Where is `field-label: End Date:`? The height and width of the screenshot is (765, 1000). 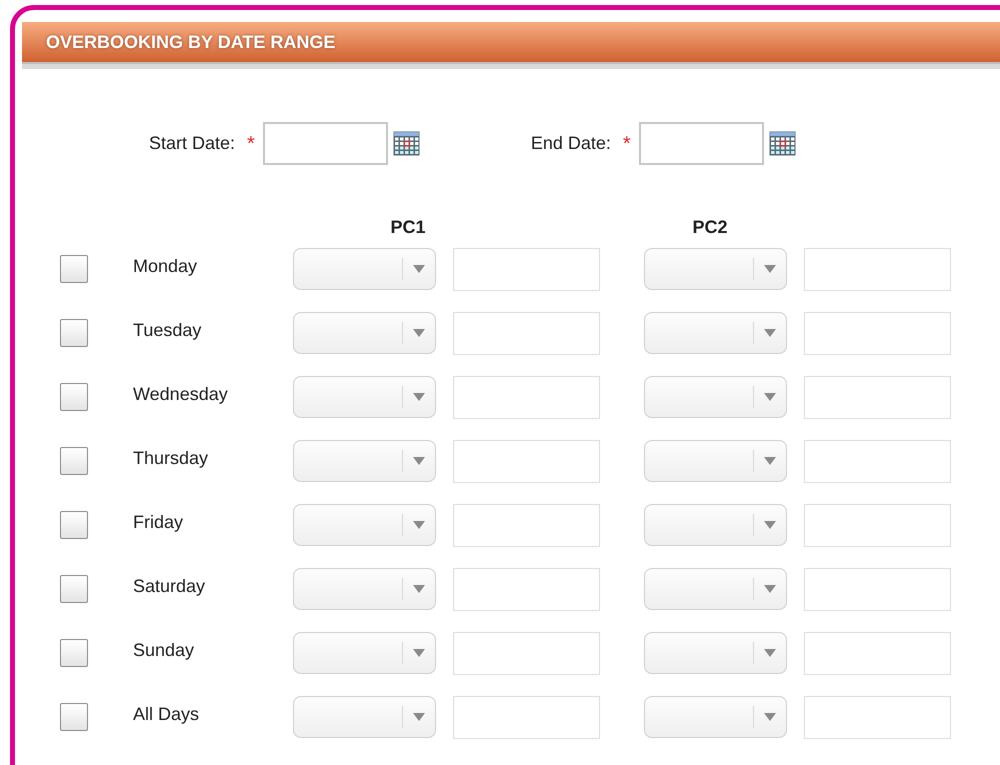 field-label: End Date: is located at coordinates (570, 143).